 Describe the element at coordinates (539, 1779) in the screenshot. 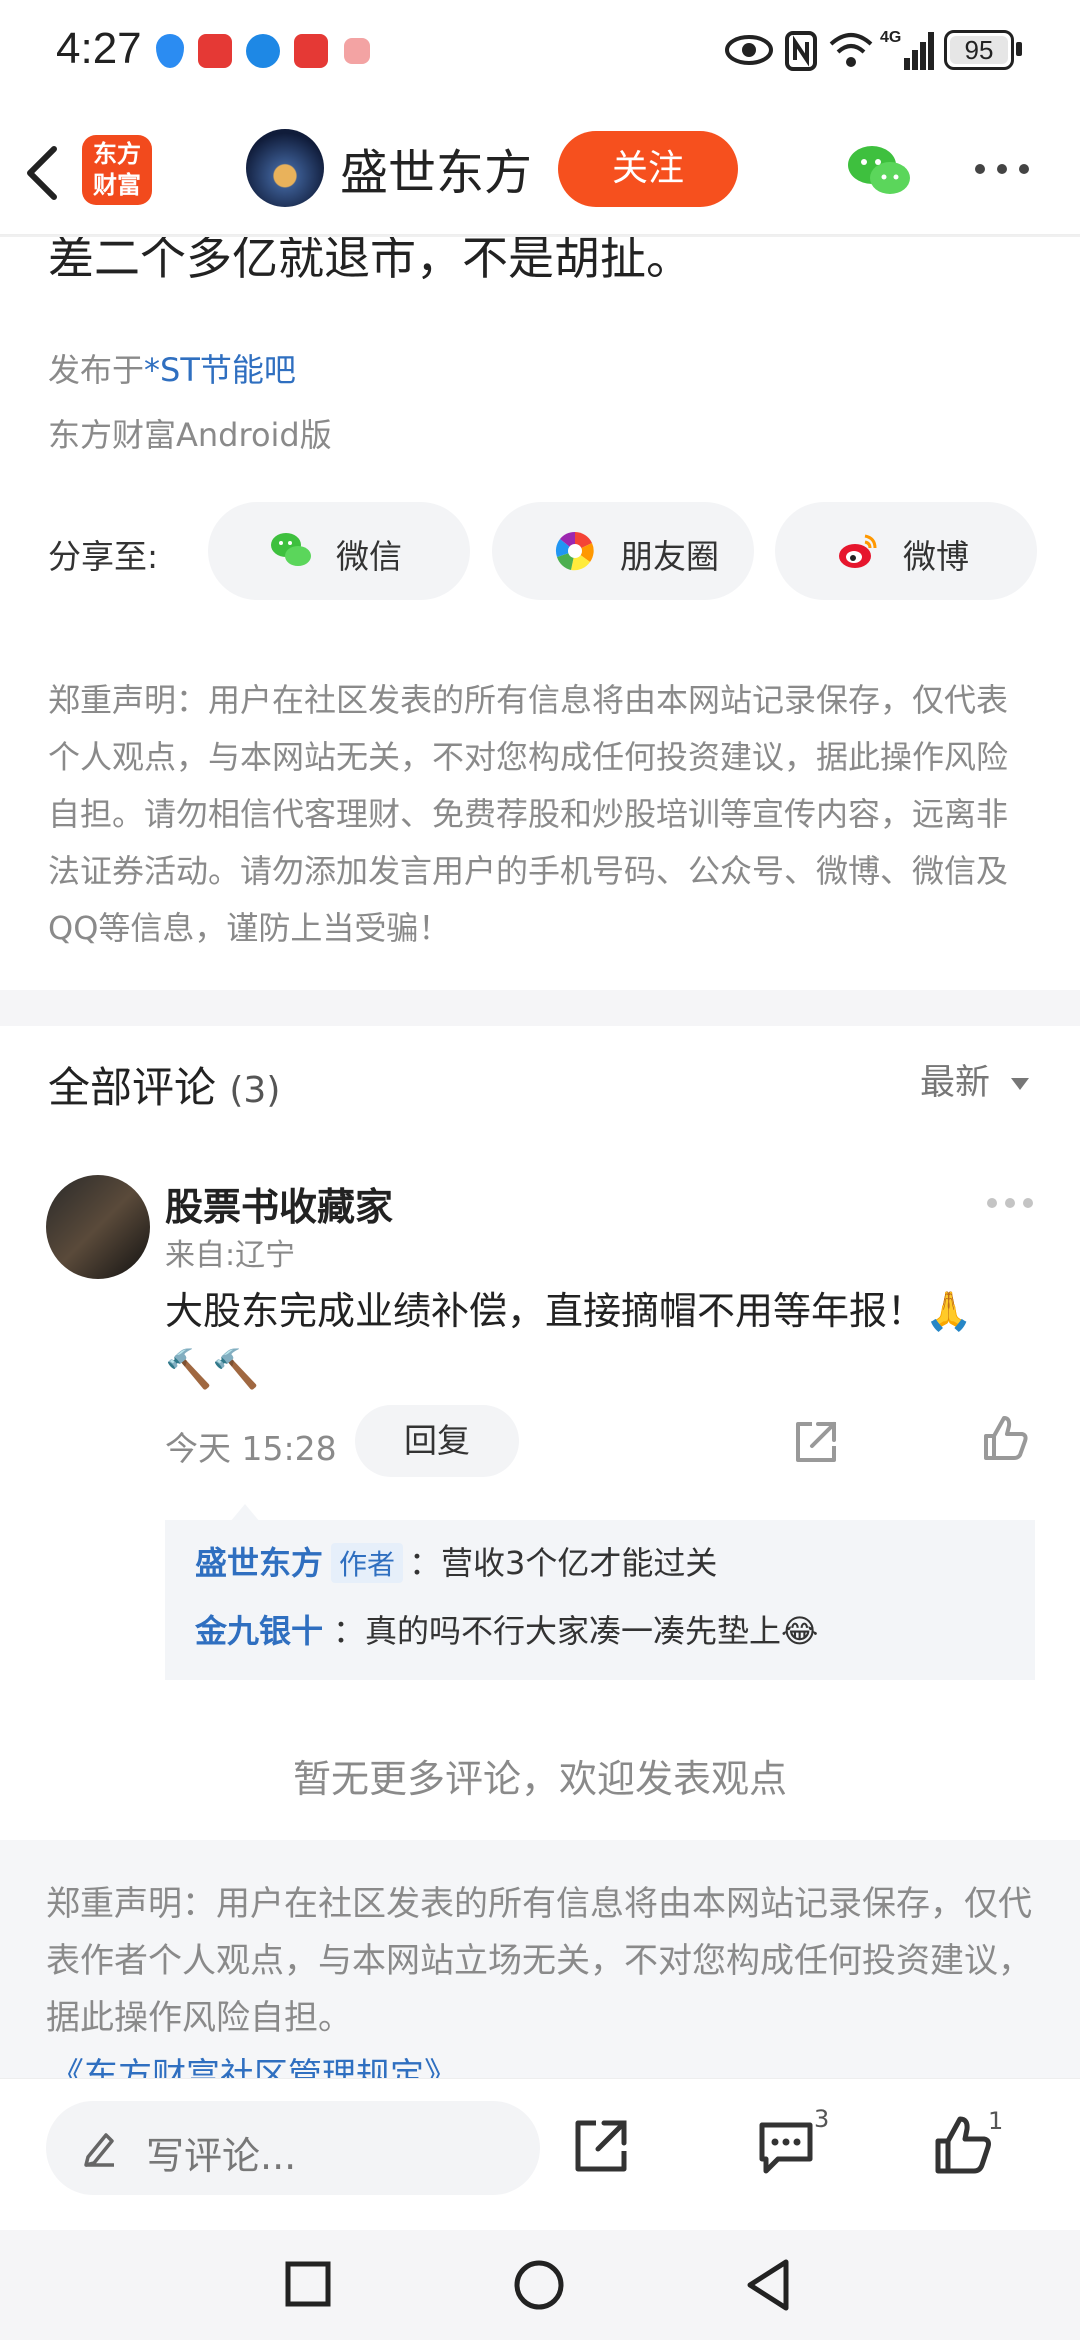

I see `no-more-comments: 暂无更多评论，欢迎发表观点` at that location.